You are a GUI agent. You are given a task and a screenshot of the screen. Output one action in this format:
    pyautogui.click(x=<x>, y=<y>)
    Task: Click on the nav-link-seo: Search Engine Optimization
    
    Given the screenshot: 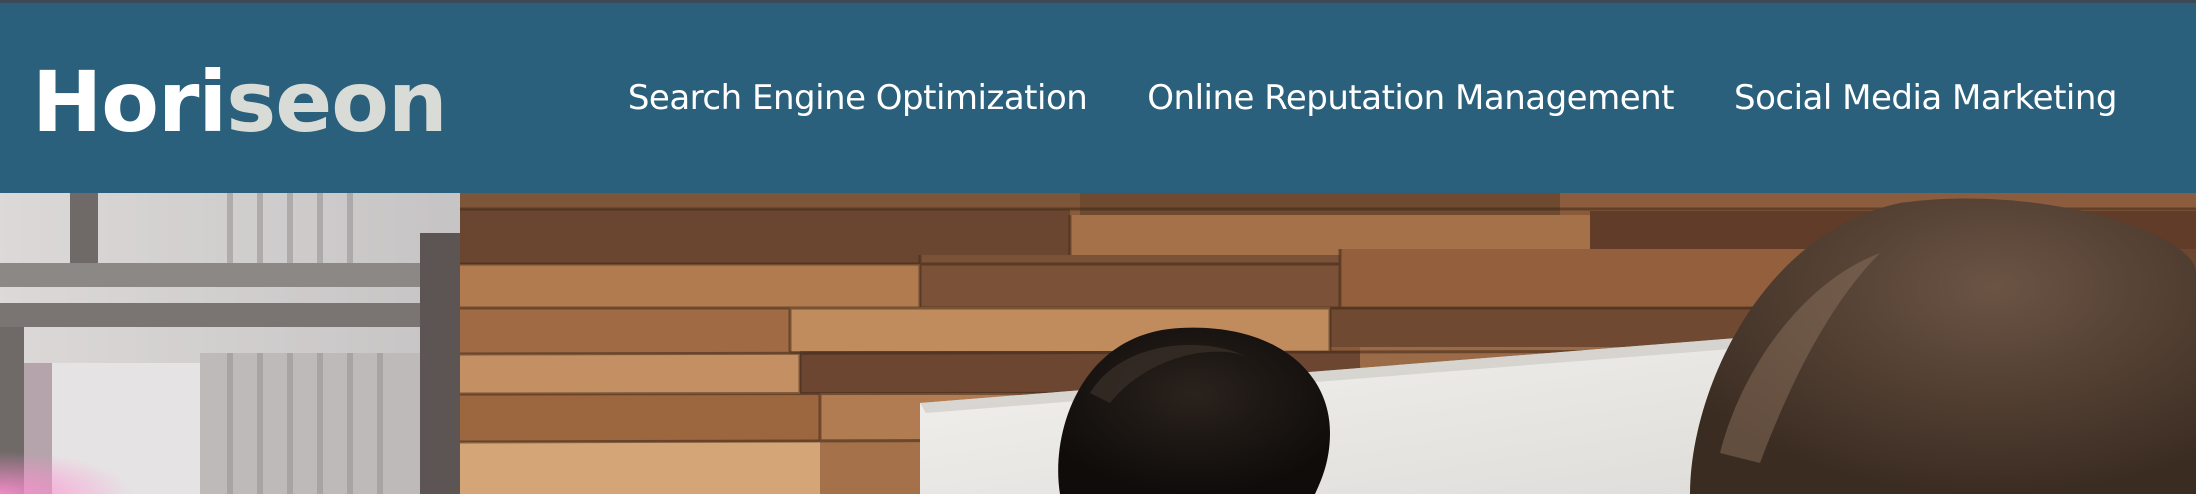 What is the action you would take?
    pyautogui.click(x=858, y=98)
    